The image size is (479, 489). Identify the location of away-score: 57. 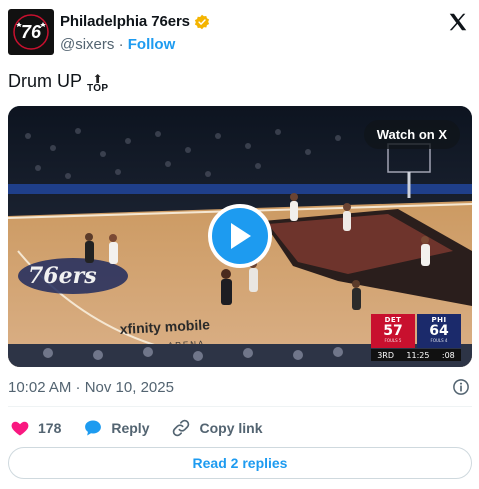
(393, 331).